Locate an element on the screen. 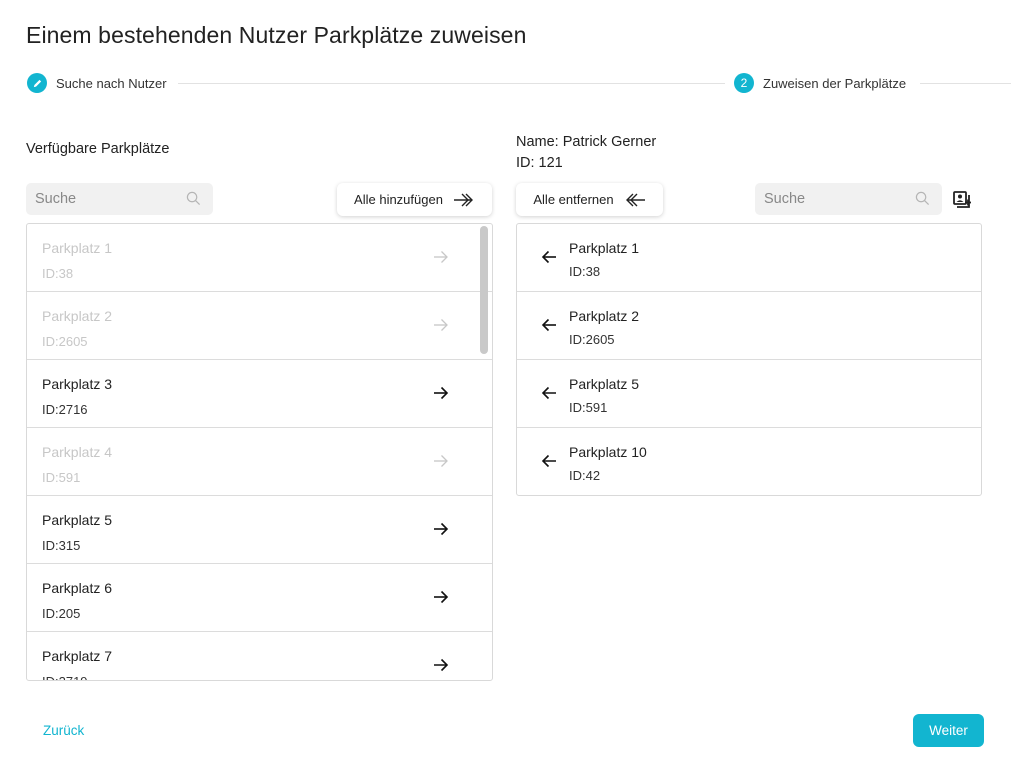 This screenshot has width=1011, height=762. step-1-done-icon is located at coordinates (37, 83).